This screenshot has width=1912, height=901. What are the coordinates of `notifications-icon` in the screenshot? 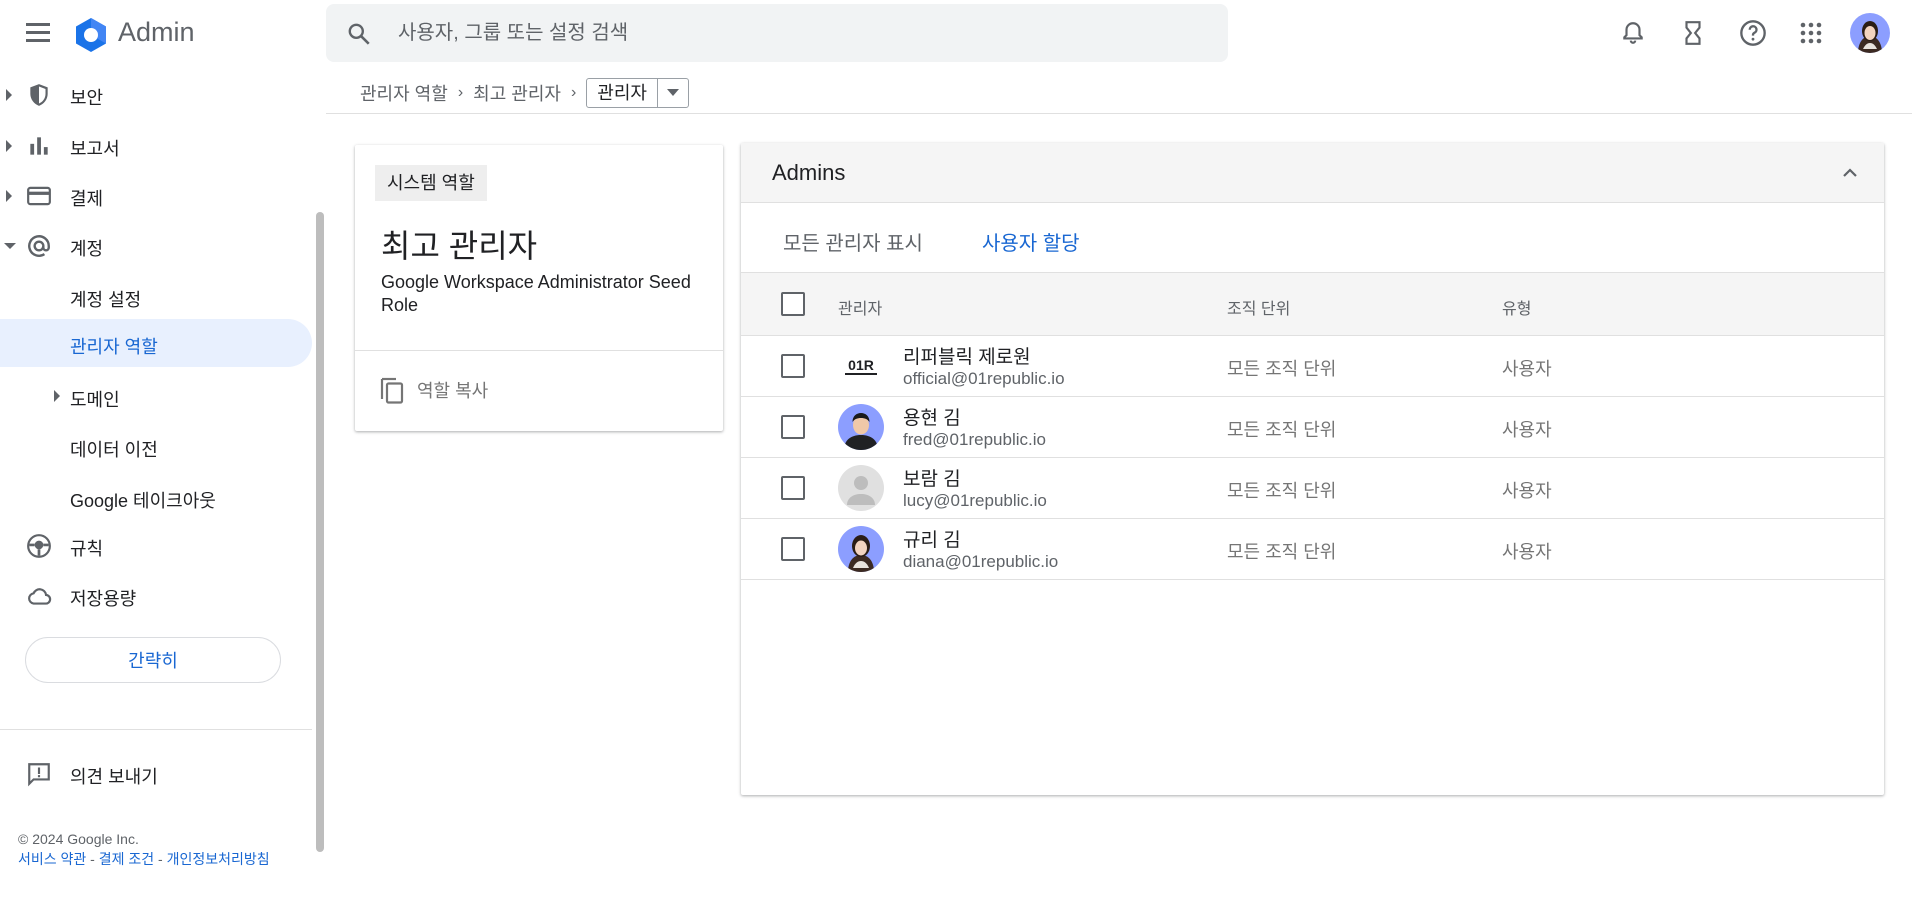 It's located at (1633, 33).